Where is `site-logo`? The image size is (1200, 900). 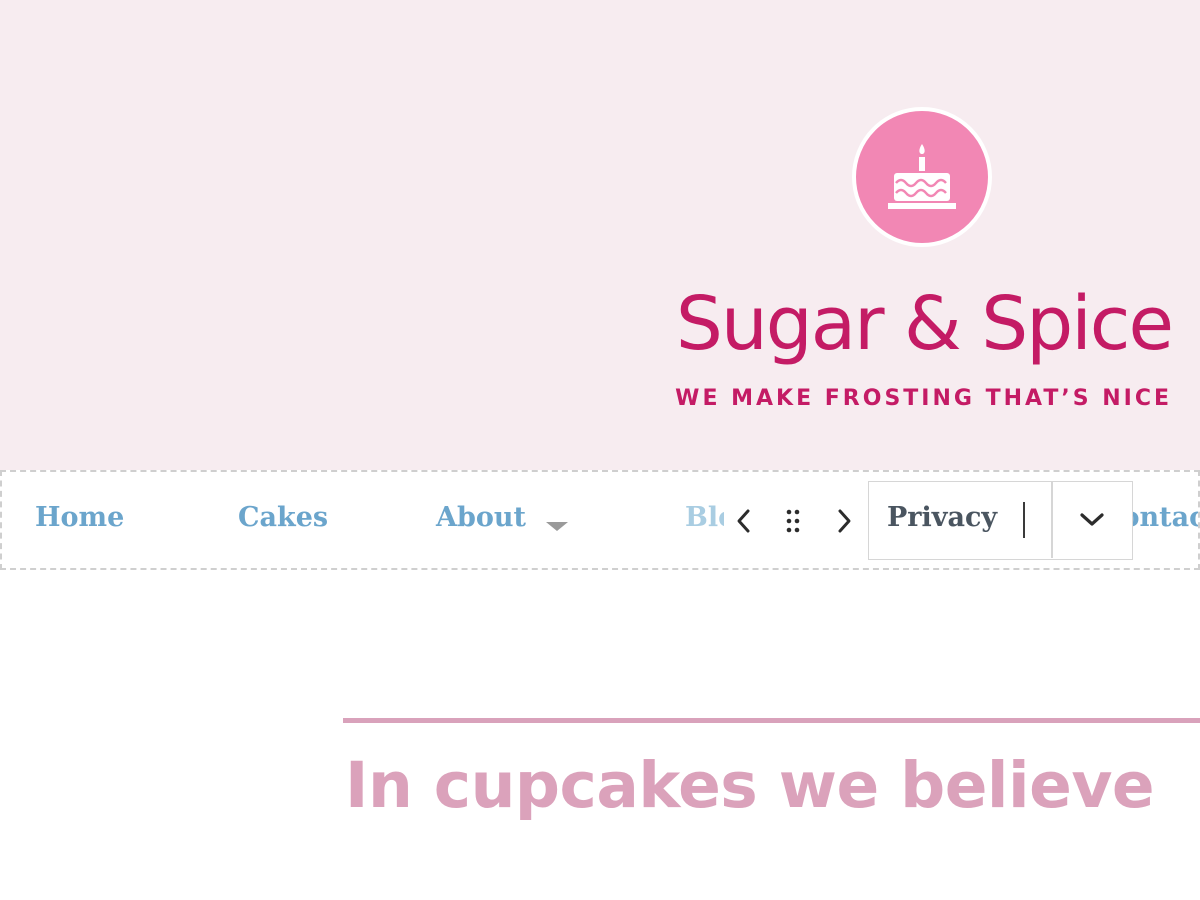 site-logo is located at coordinates (922, 177).